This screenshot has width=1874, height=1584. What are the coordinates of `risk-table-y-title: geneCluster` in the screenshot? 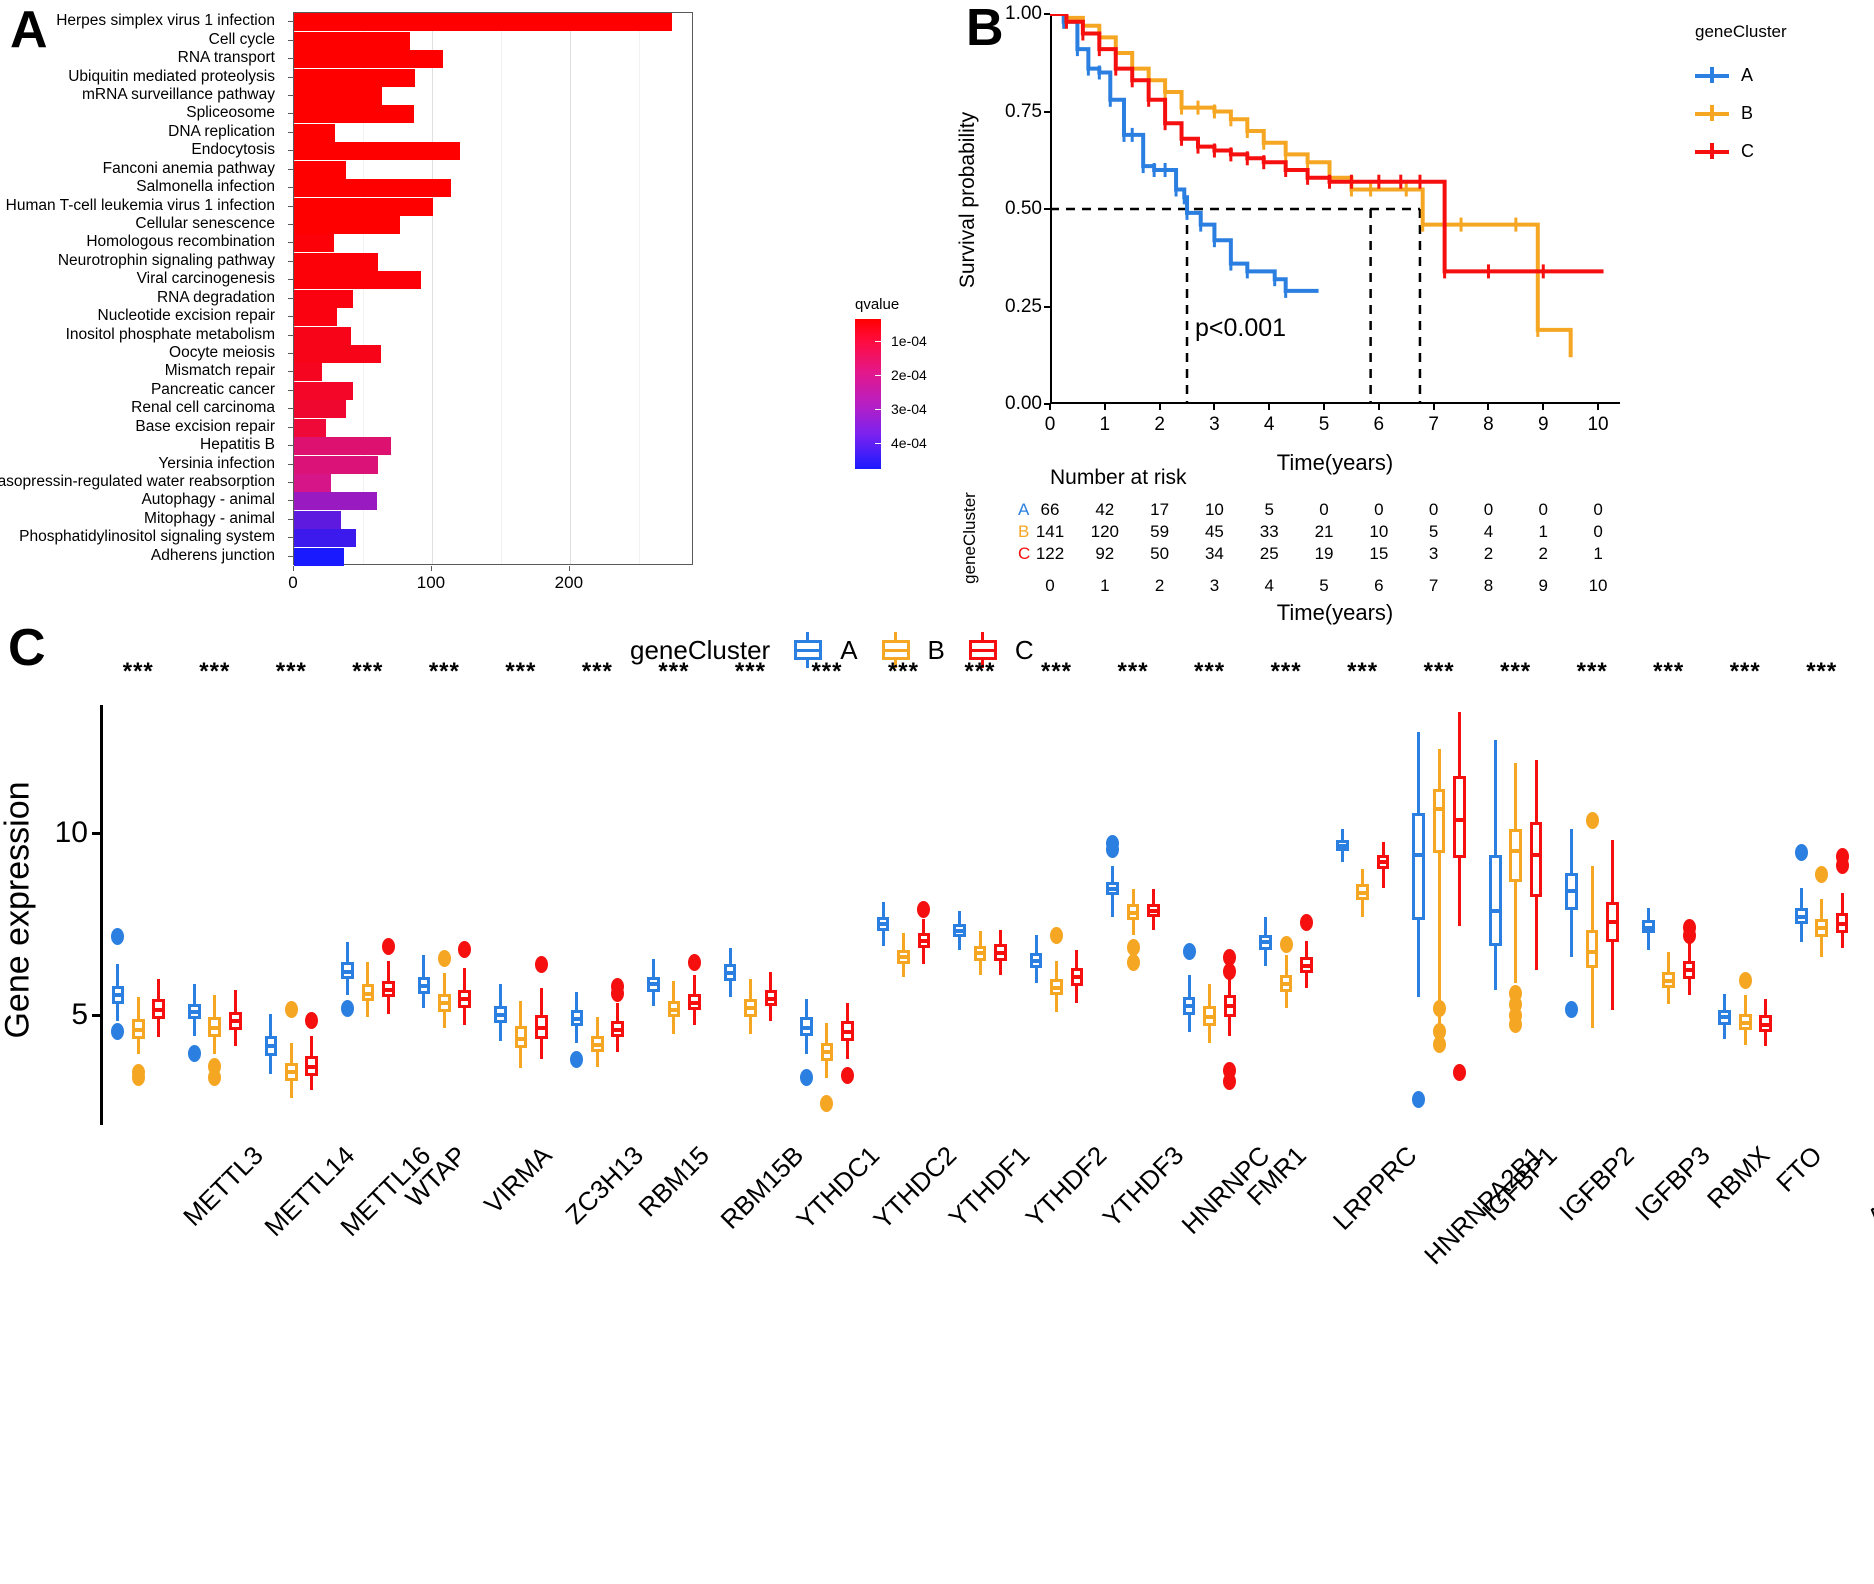 It's located at (969, 538).